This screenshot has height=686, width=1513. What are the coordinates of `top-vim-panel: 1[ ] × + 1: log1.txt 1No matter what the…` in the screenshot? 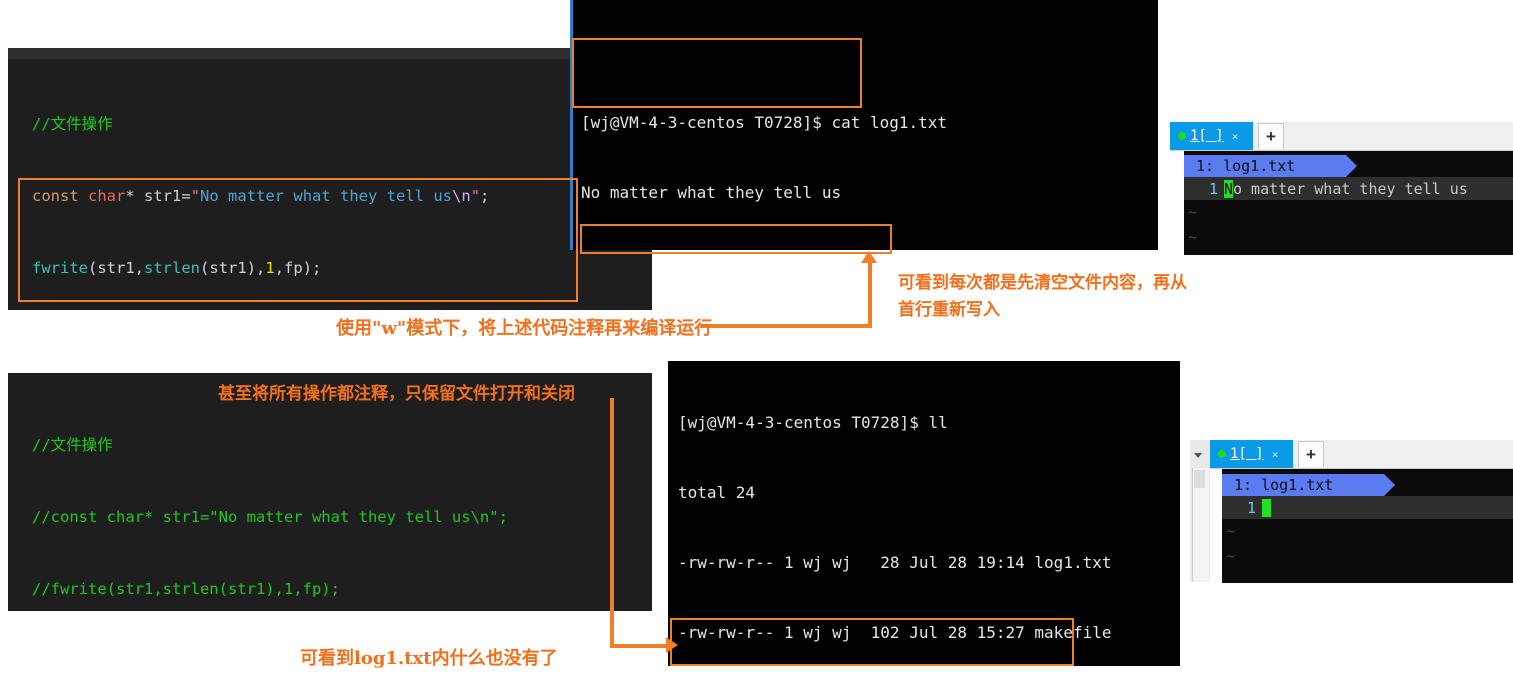 It's located at (1341, 188).